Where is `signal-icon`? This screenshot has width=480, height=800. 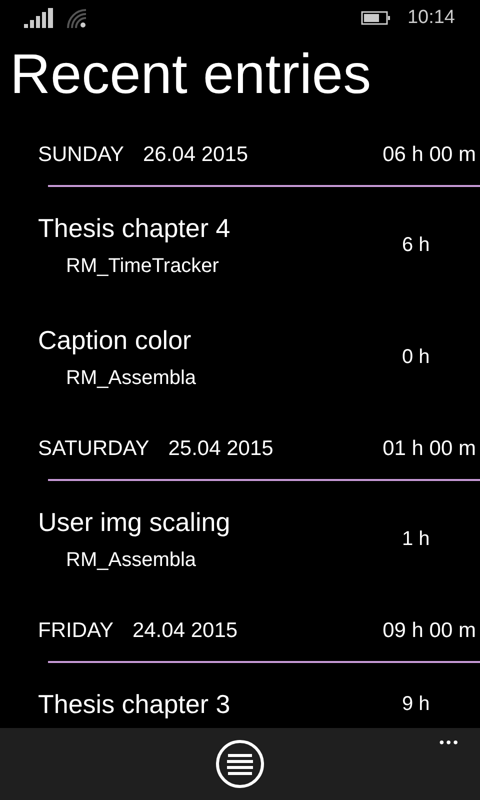 signal-icon is located at coordinates (38, 18).